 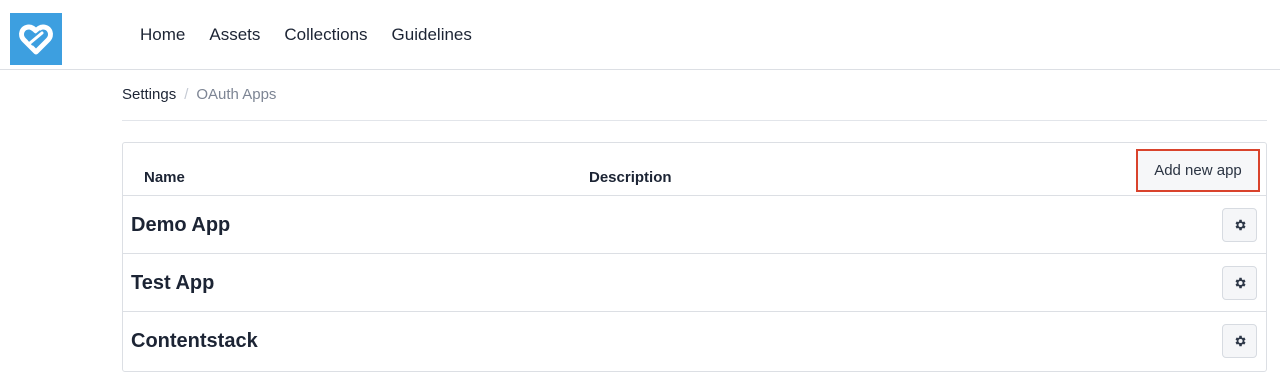 I want to click on main-nav: Home Assets Collections Guidelines, so click(x=306, y=35).